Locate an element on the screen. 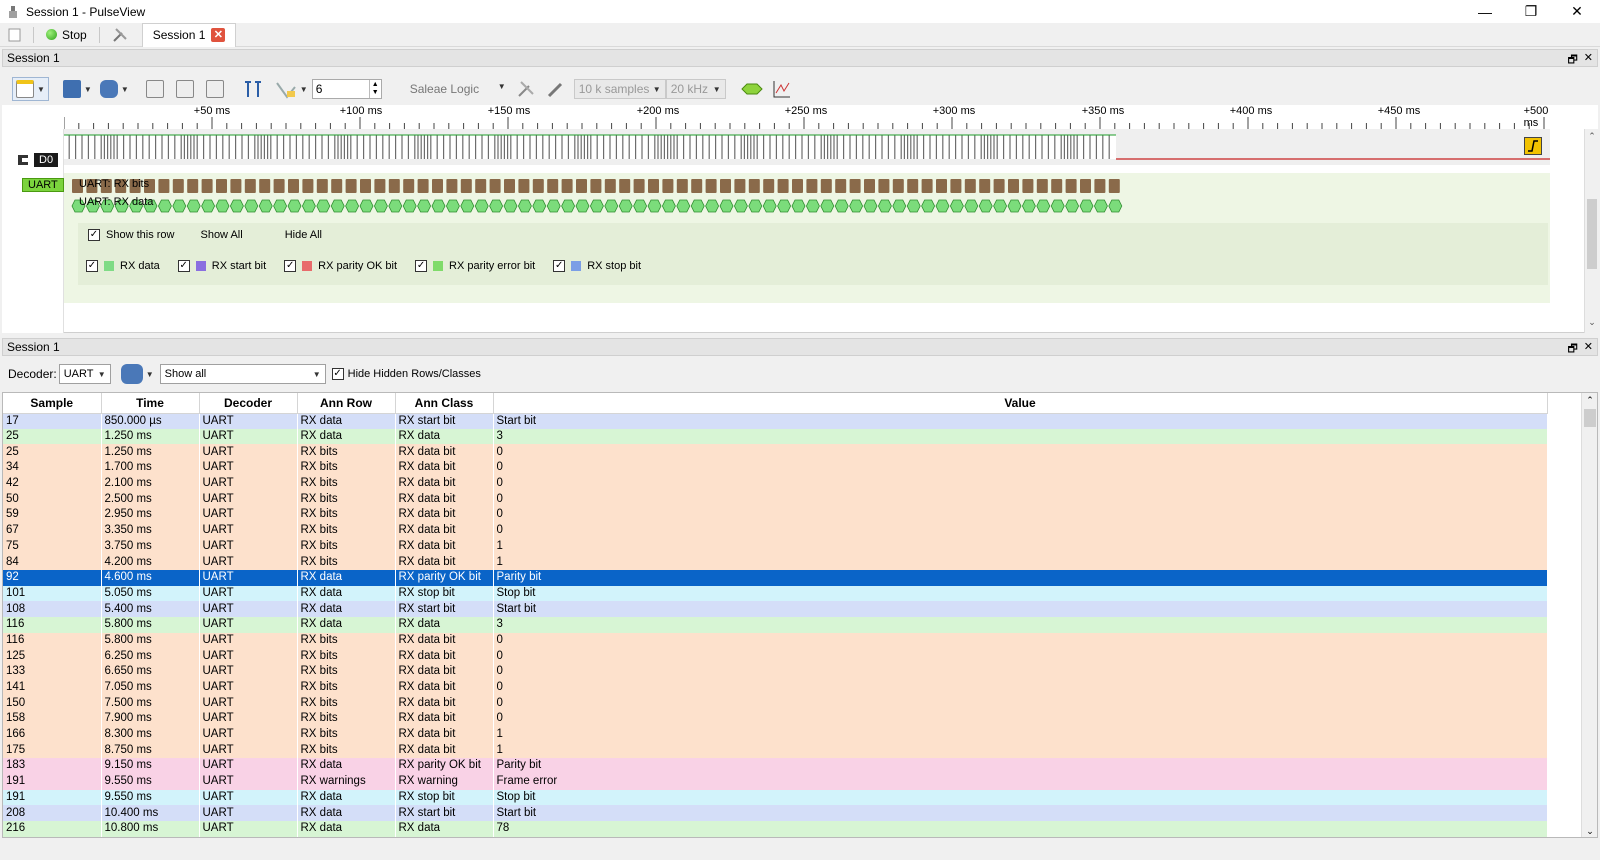 This screenshot has height=860, width=1600. add-decoder-button is located at coordinates (752, 89).